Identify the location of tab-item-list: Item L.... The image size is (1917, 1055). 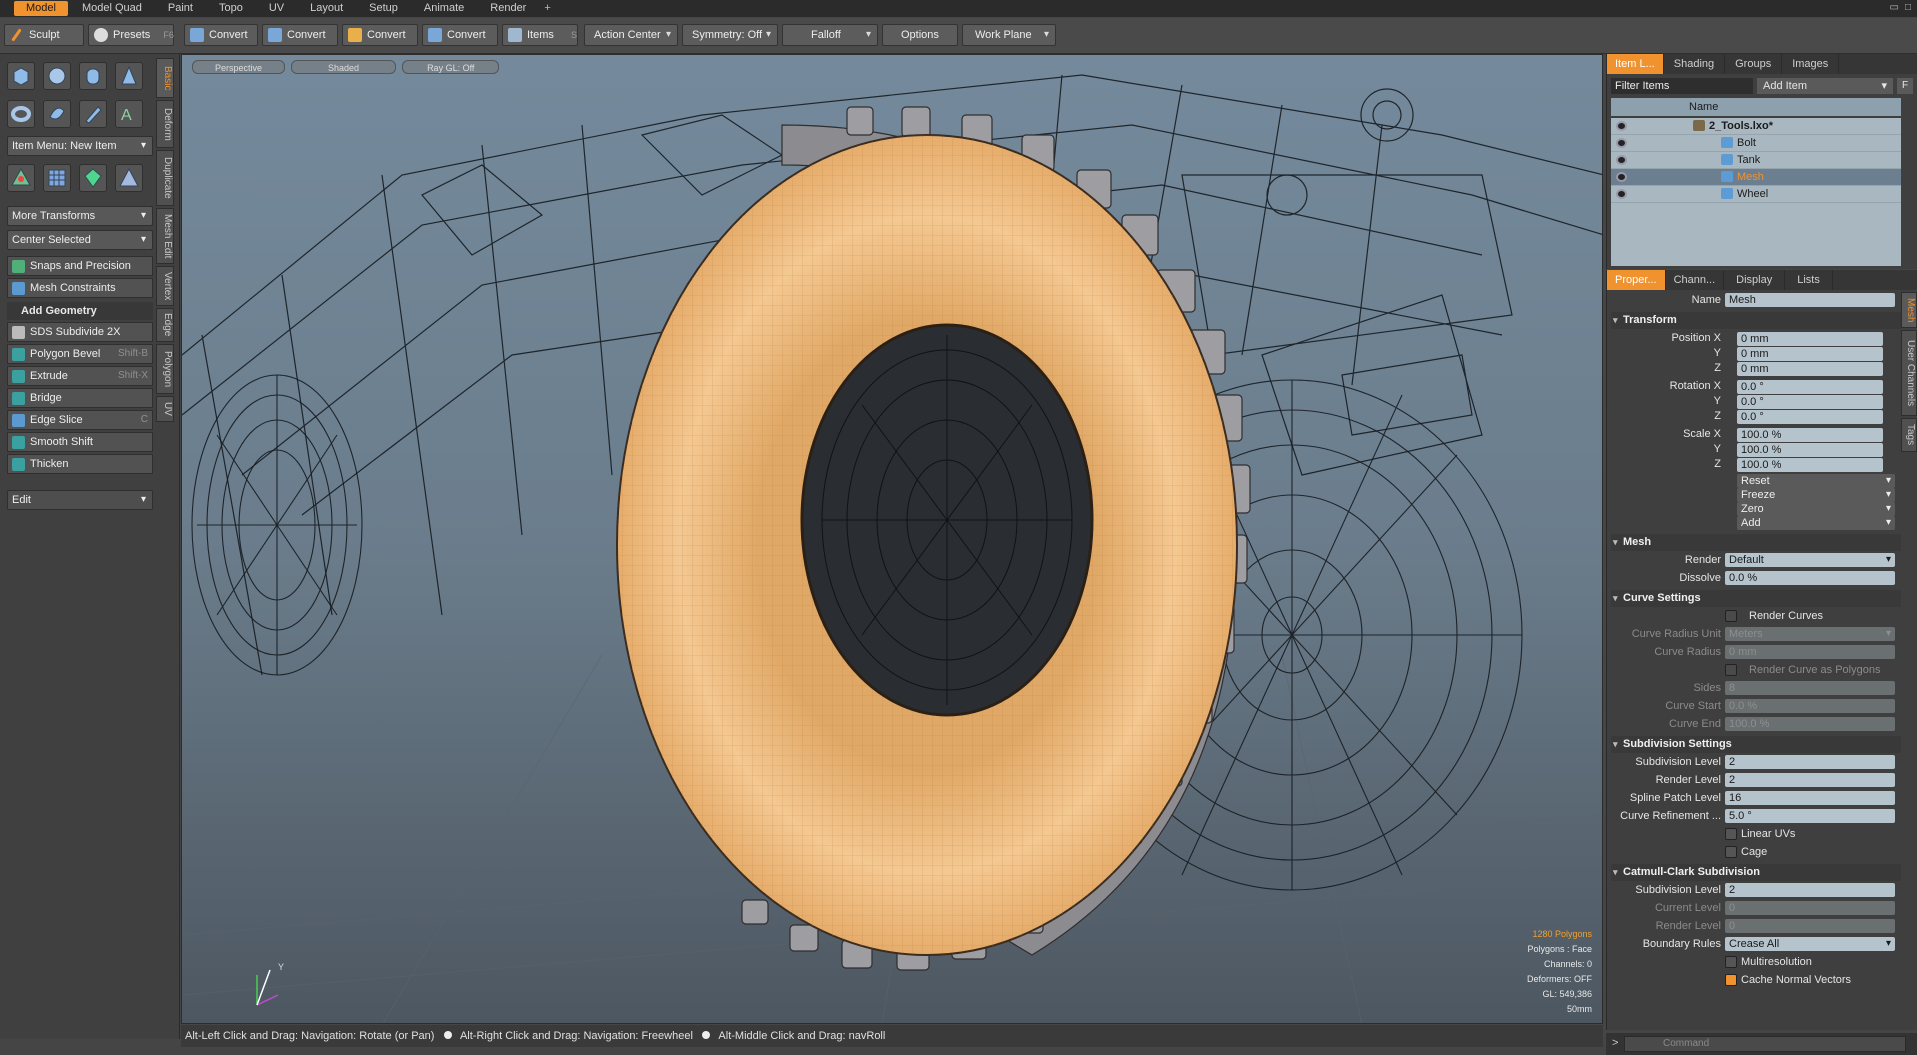
(1635, 64).